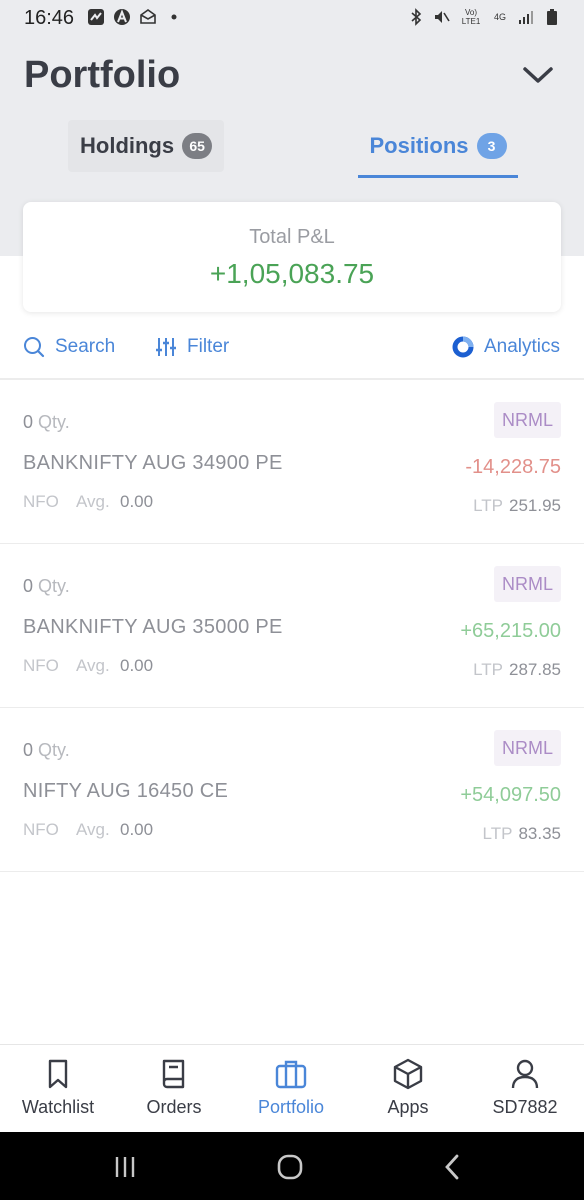  Describe the element at coordinates (538, 75) in the screenshot. I see `chevron-down-icon` at that location.